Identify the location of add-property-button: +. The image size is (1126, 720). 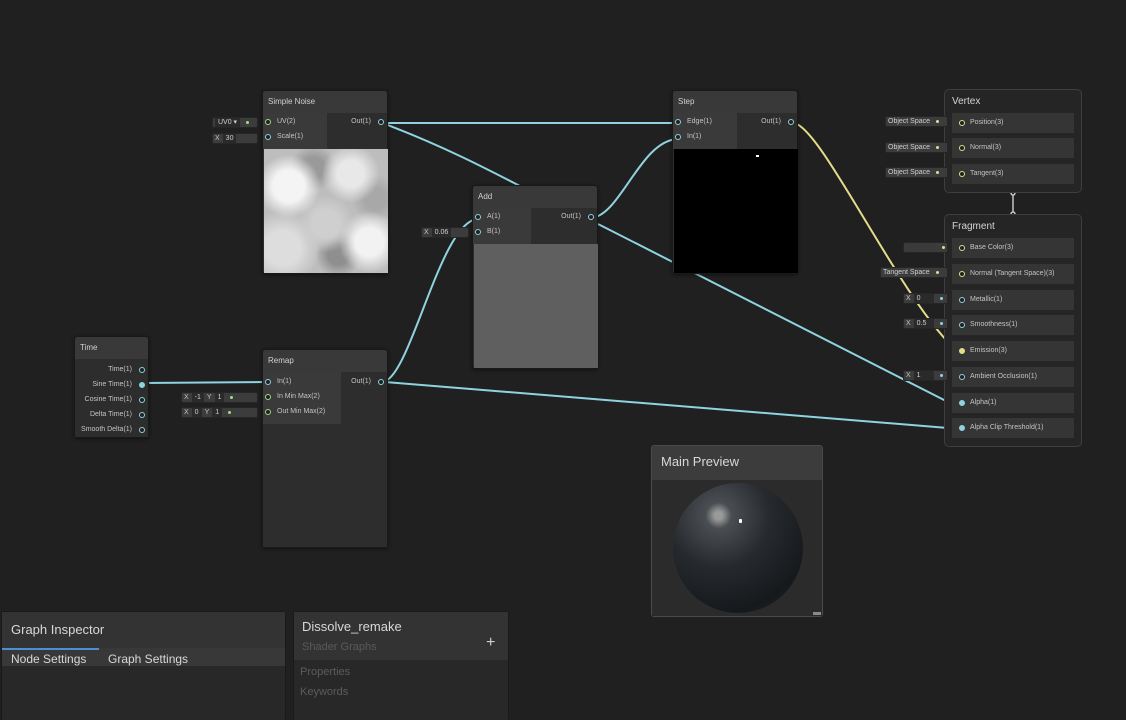
(490, 643).